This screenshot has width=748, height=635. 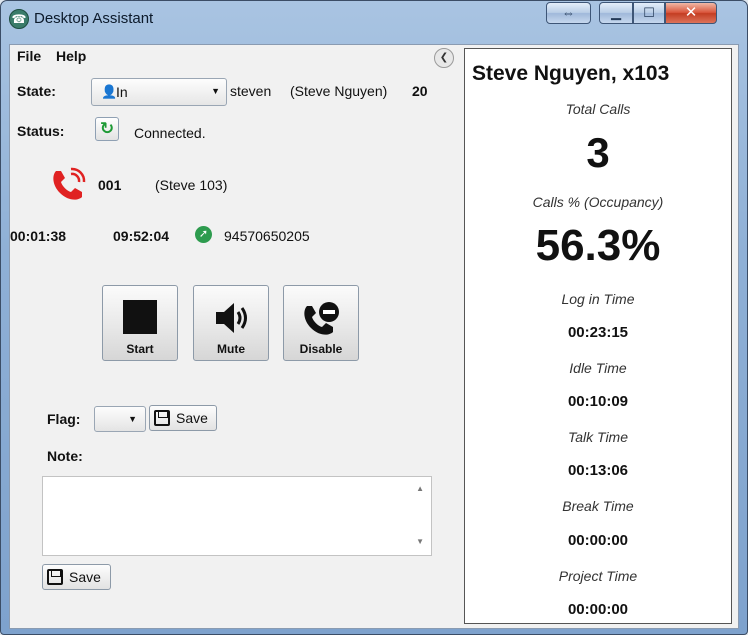 What do you see at coordinates (321, 318) in the screenshot?
I see `phone-disabled-icon` at bounding box center [321, 318].